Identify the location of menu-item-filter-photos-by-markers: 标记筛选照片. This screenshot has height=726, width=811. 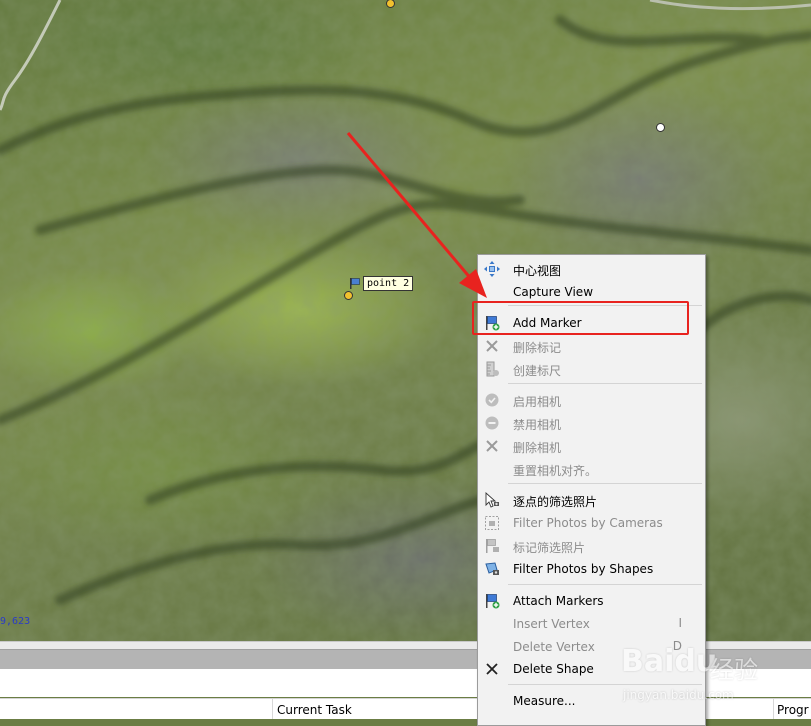
(591, 545).